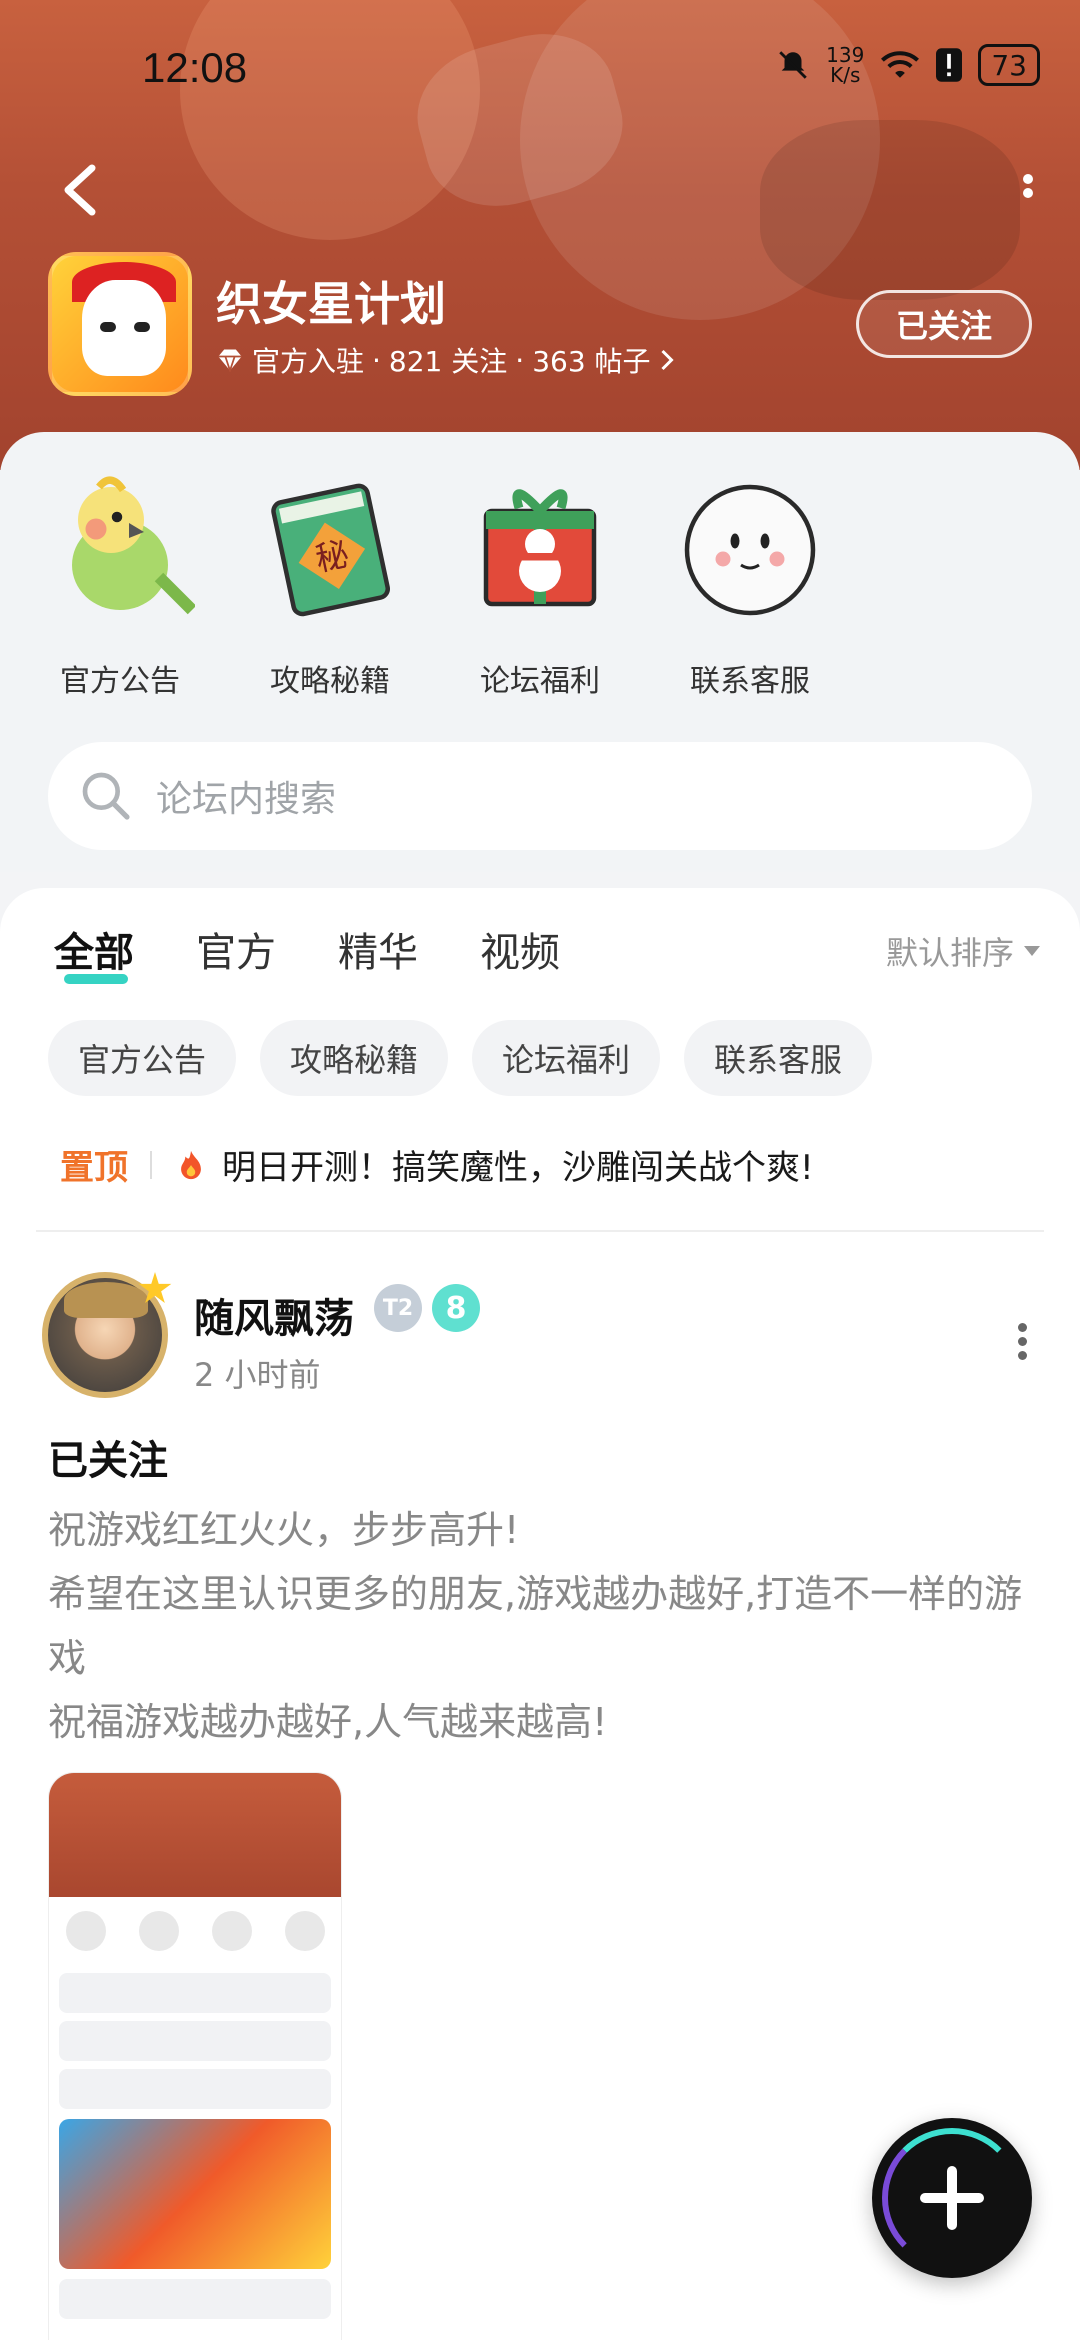 The image size is (1080, 2340). I want to click on fire-icon, so click(191, 1164).